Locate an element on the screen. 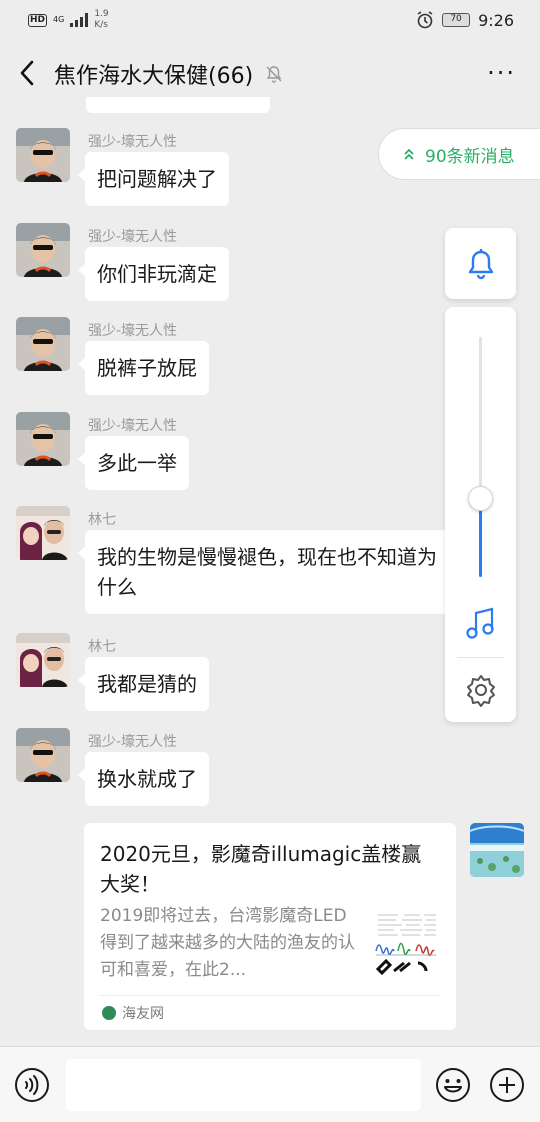  chat-title: 焦作海水大保健(66) is located at coordinates (154, 76).